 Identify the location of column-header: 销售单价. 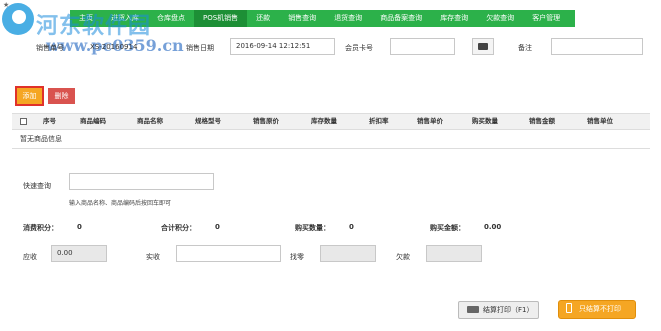
(430, 121).